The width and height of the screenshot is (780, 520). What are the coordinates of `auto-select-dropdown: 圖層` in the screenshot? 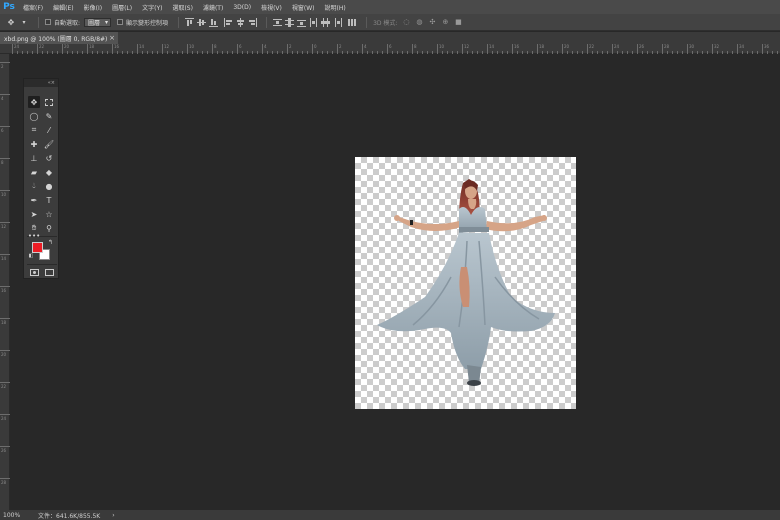 It's located at (98, 22).